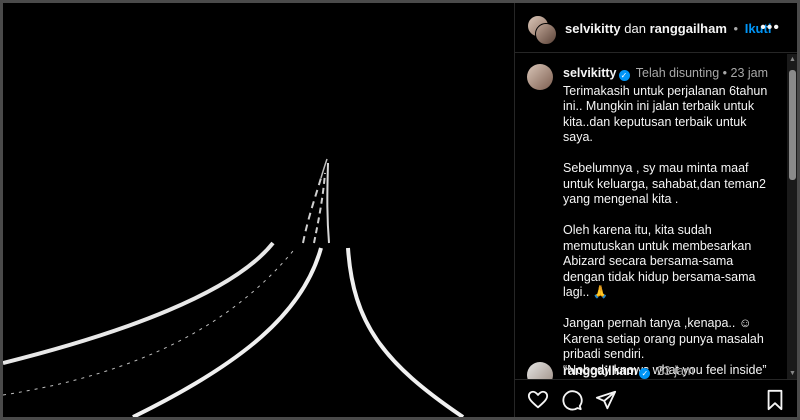 Image resolution: width=800 pixels, height=420 pixels. What do you see at coordinates (792, 59) in the screenshot?
I see `scroll-up-icon: ▲` at bounding box center [792, 59].